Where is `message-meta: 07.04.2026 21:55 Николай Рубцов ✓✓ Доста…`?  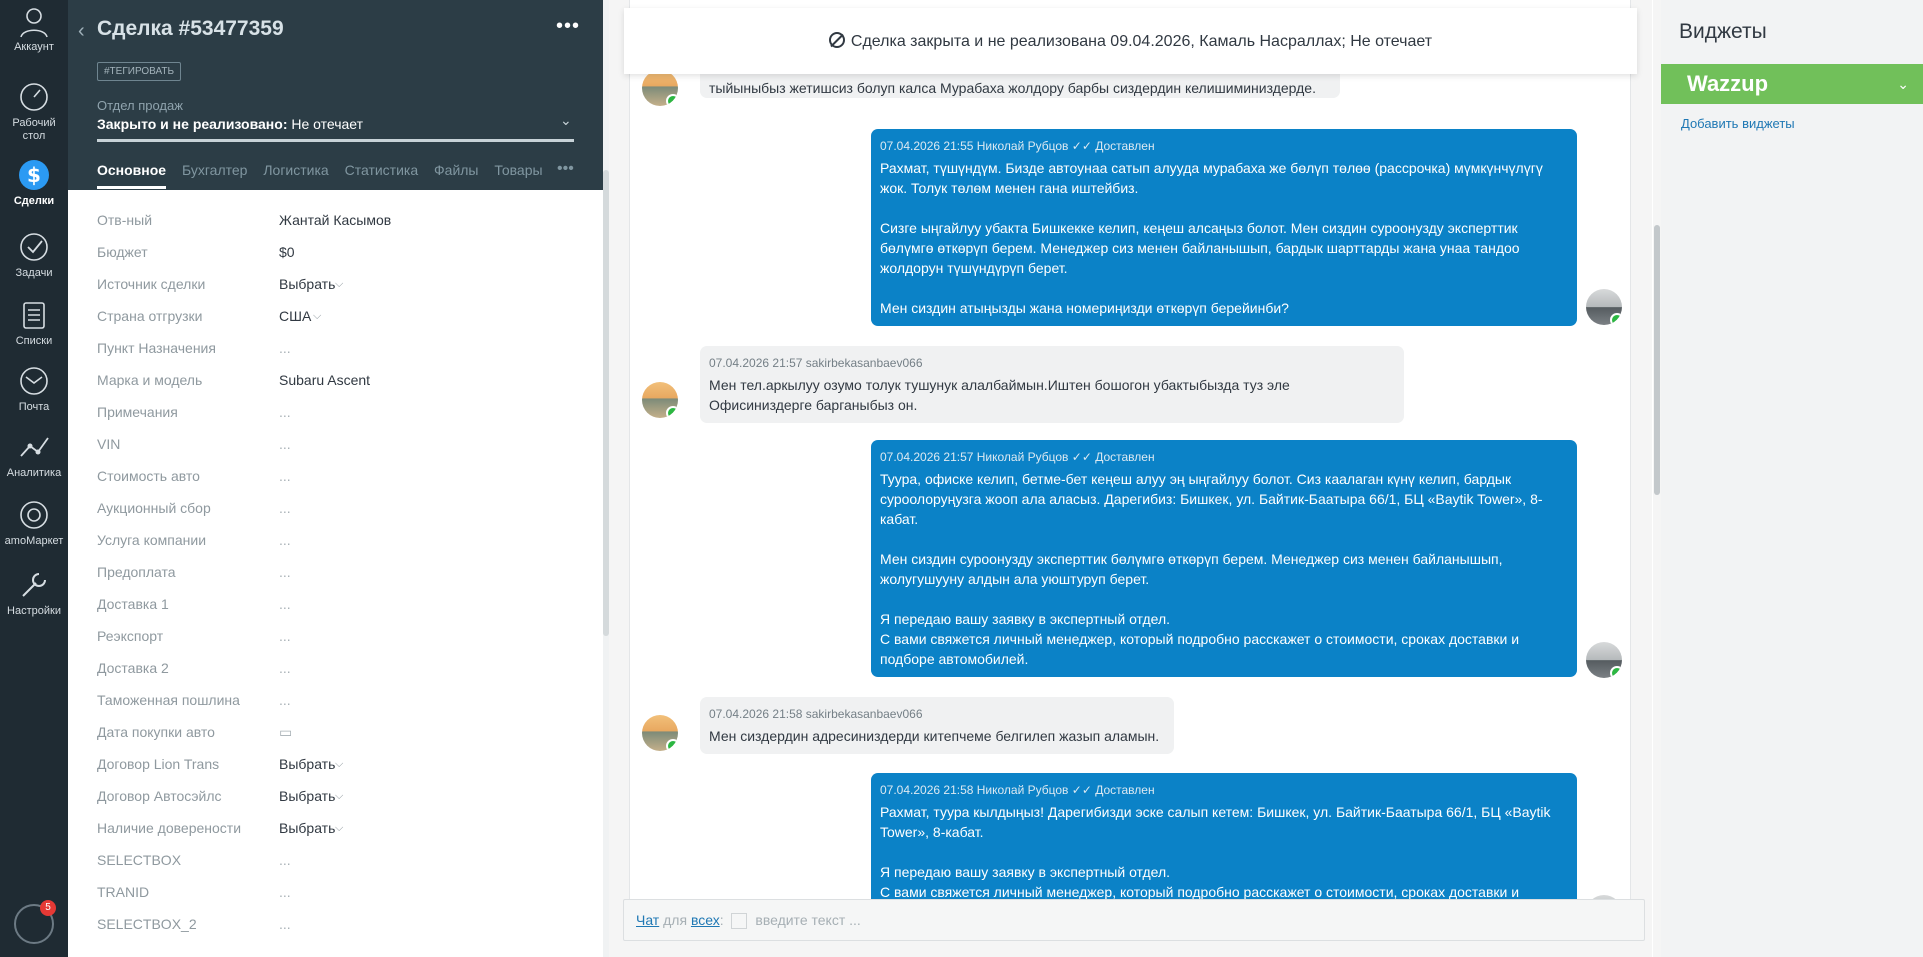 message-meta: 07.04.2026 21:55 Николай Рубцов ✓✓ Доста… is located at coordinates (1017, 146).